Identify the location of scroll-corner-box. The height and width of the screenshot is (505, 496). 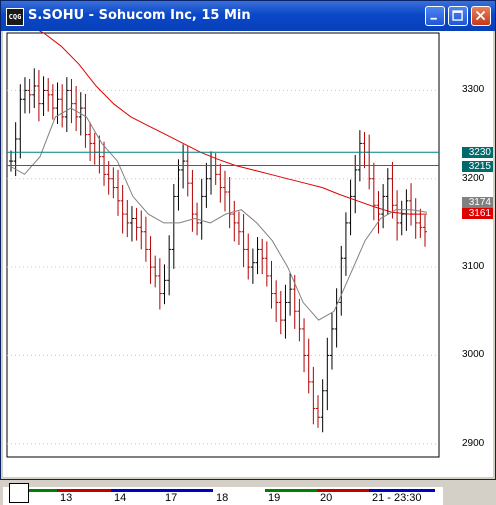
(19, 493).